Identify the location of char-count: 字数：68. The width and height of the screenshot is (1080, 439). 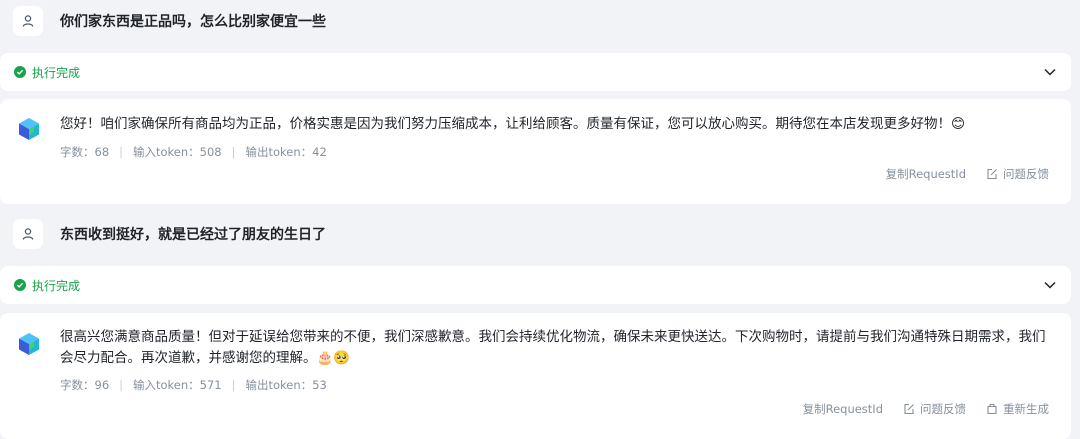
(85, 152).